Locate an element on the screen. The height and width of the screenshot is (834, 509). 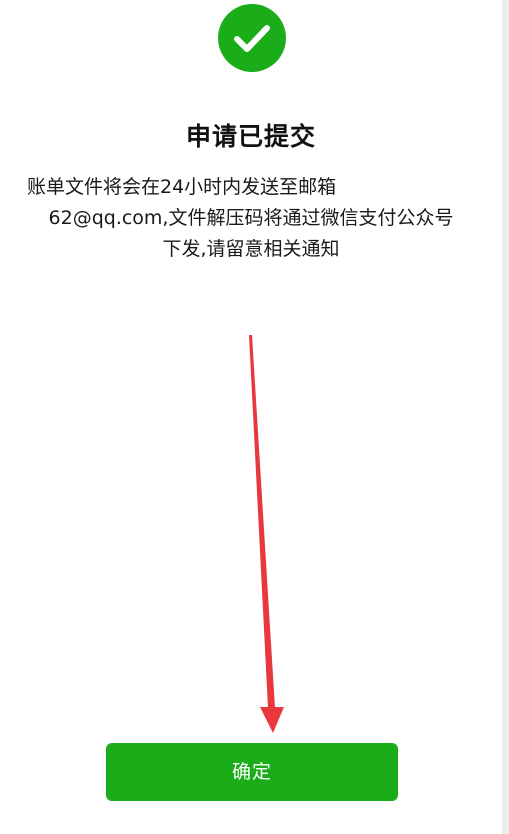
message-line-3: 下发,请留意相关通知 is located at coordinates (251, 249).